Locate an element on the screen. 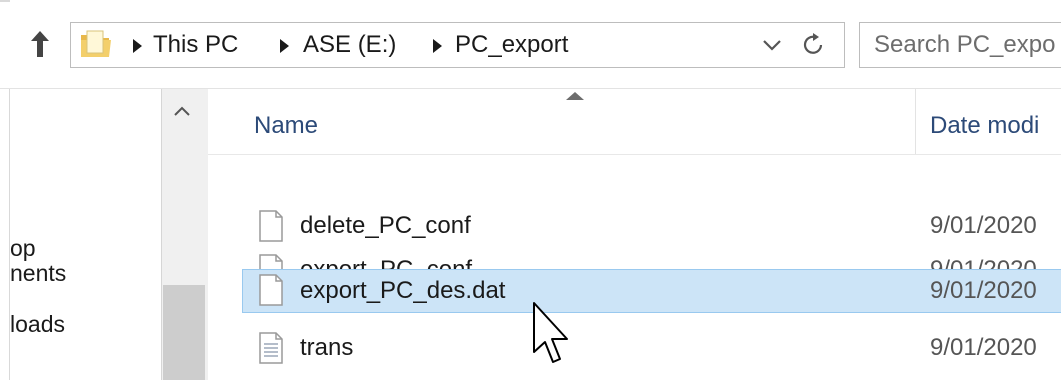  address-bar: This PC ASE (E:) PC_export is located at coordinates (457, 45).